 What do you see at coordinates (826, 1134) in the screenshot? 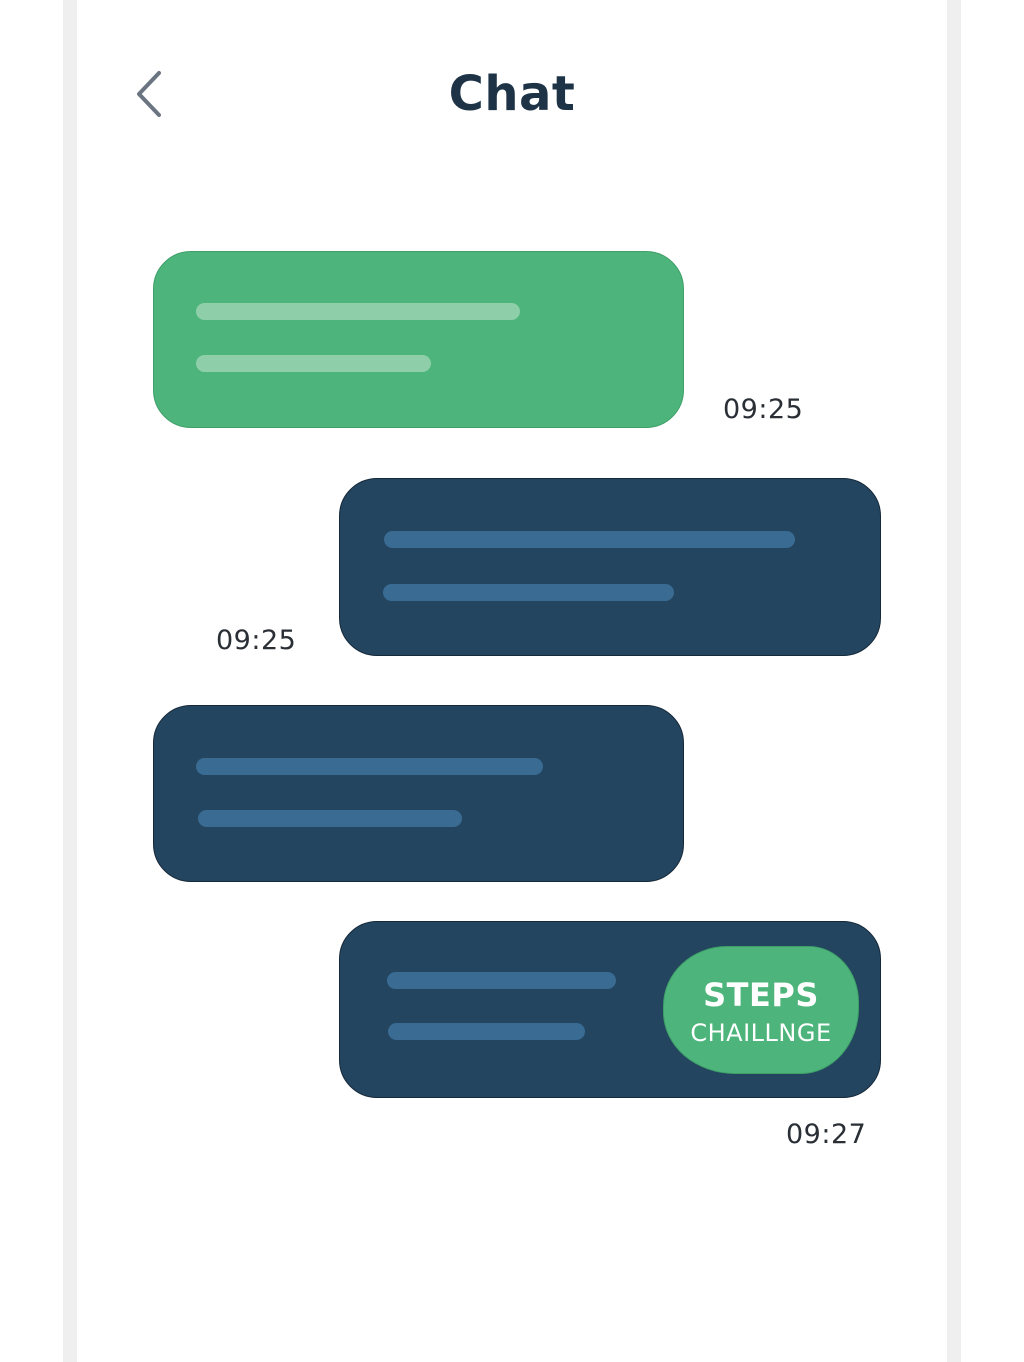
I see `message-timestamp: 09:27` at bounding box center [826, 1134].